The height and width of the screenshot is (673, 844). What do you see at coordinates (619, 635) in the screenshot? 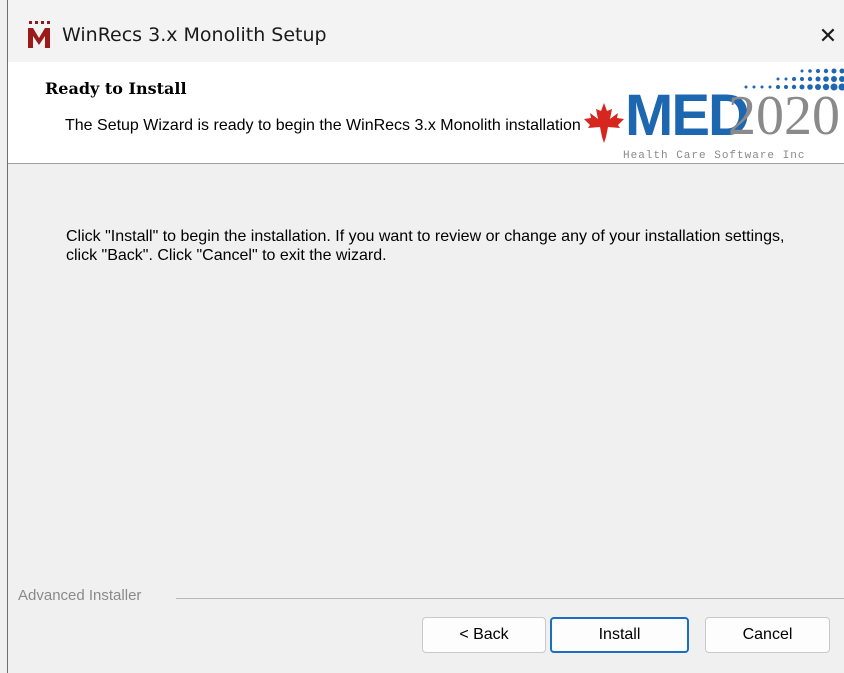
I see `install-button: Install` at bounding box center [619, 635].